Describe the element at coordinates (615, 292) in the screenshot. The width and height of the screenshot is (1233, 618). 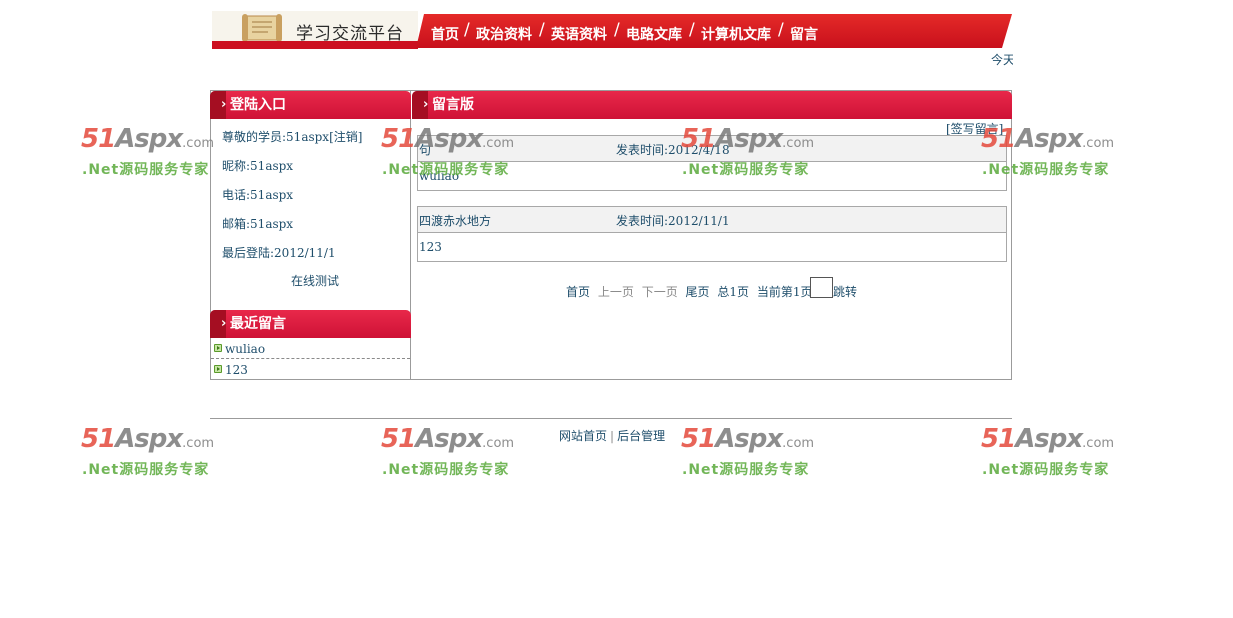
I see `pager-prev: 上一页` at that location.